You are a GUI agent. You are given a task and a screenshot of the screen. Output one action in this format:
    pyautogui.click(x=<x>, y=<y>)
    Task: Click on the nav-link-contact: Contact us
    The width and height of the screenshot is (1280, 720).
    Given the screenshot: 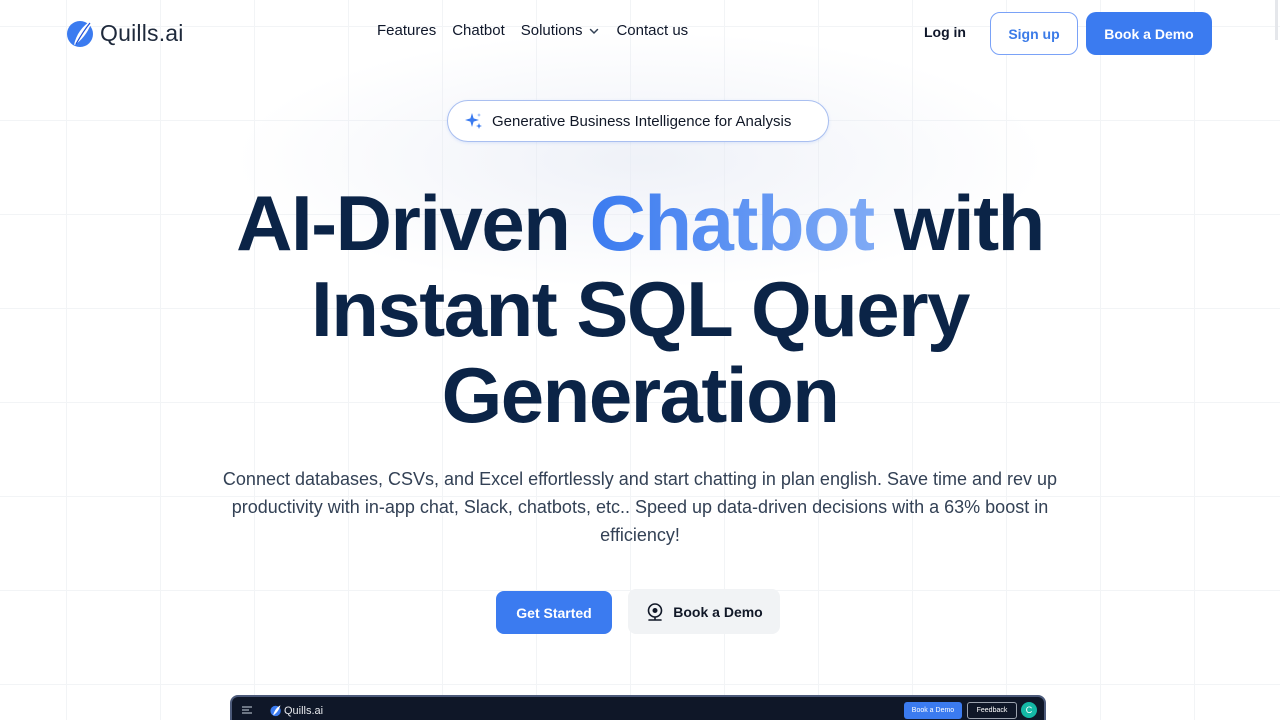 What is the action you would take?
    pyautogui.click(x=652, y=30)
    